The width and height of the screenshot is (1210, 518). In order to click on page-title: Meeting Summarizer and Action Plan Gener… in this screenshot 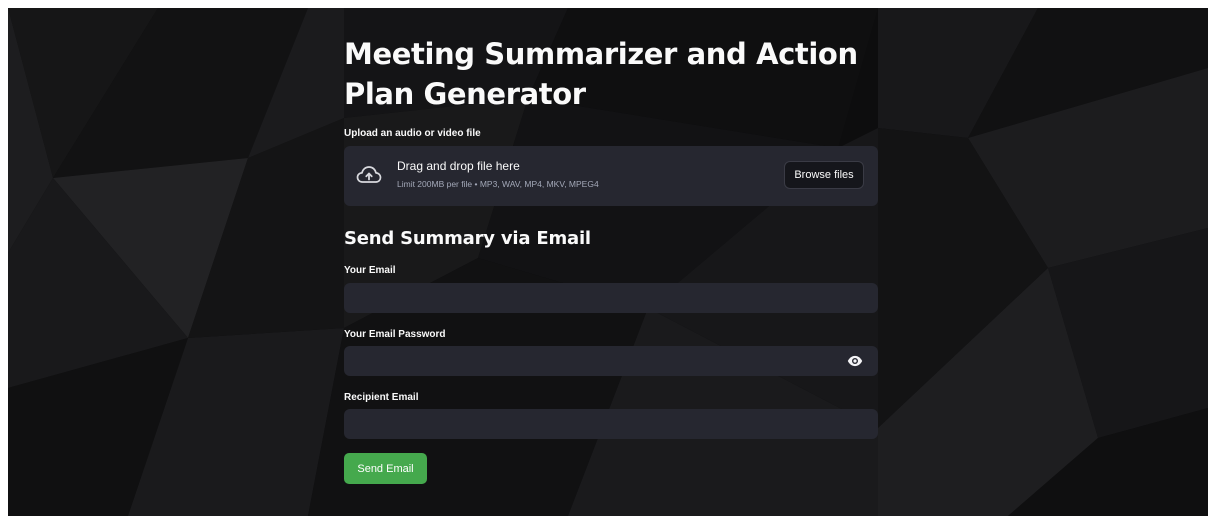, I will do `click(601, 74)`.